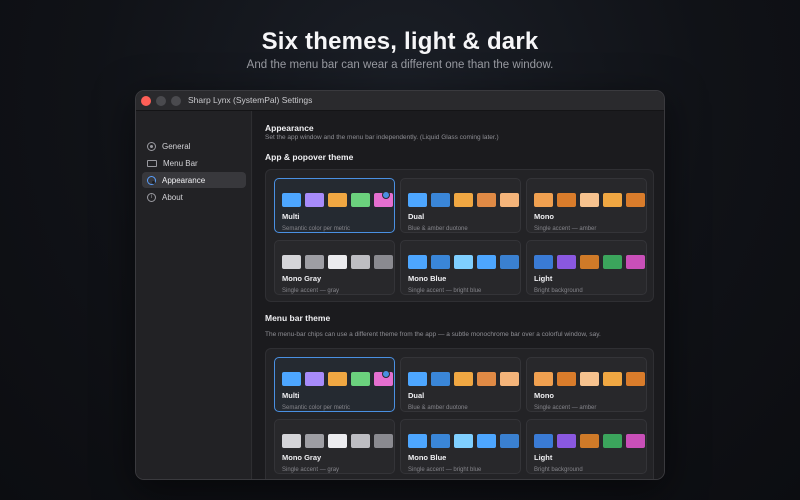  I want to click on theme-name: Mono, so click(544, 216).